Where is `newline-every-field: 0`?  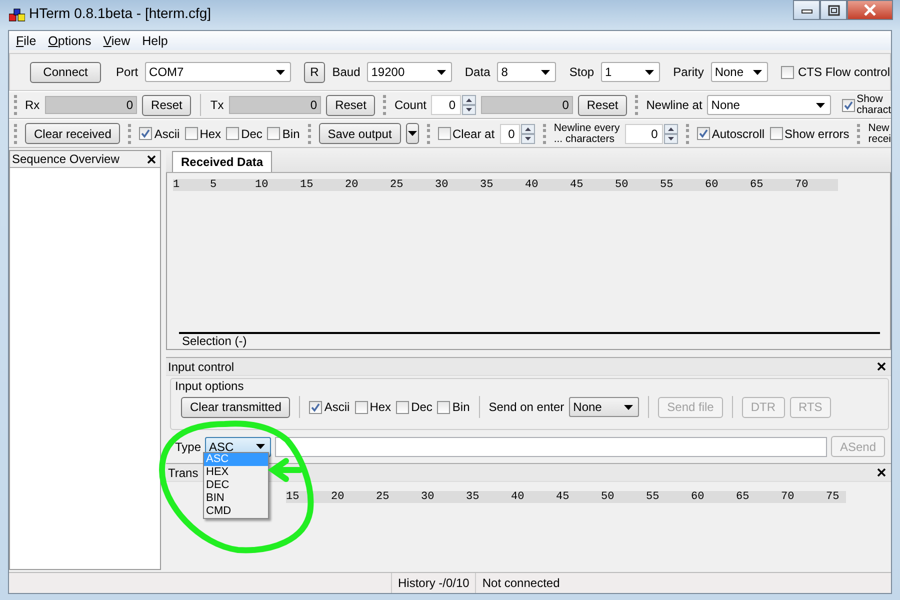 newline-every-field: 0 is located at coordinates (643, 134).